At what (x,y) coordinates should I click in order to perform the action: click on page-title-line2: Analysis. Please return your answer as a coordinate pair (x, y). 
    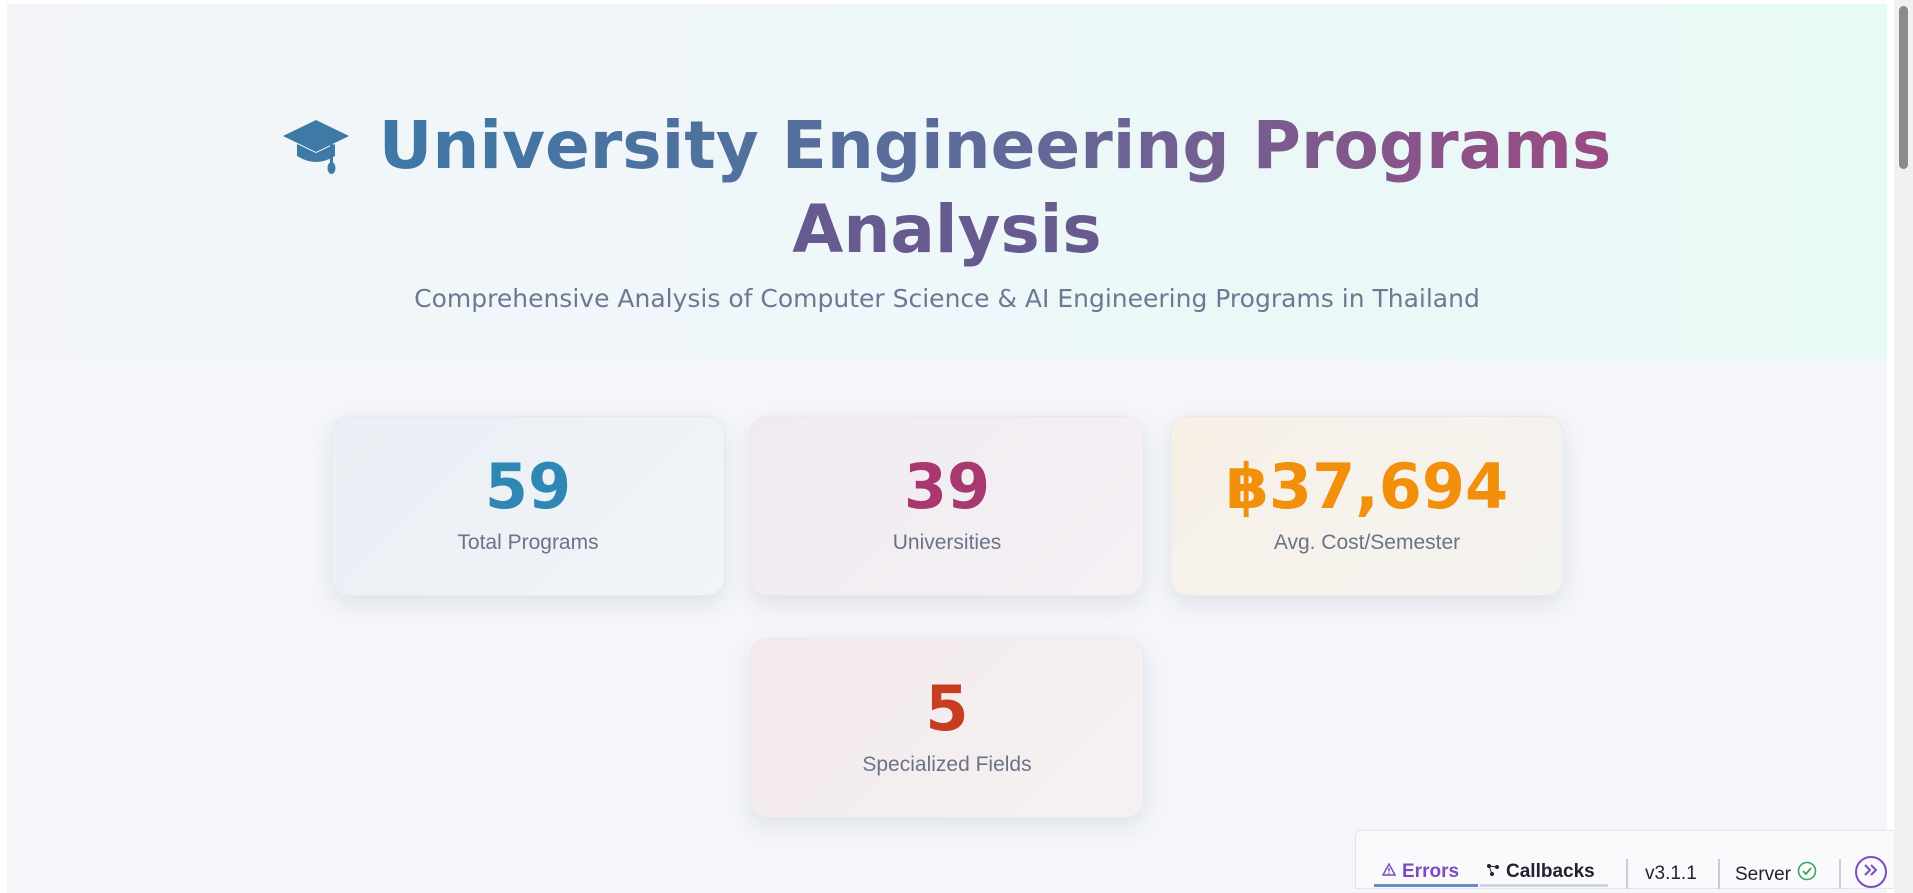
    Looking at the image, I should click on (947, 229).